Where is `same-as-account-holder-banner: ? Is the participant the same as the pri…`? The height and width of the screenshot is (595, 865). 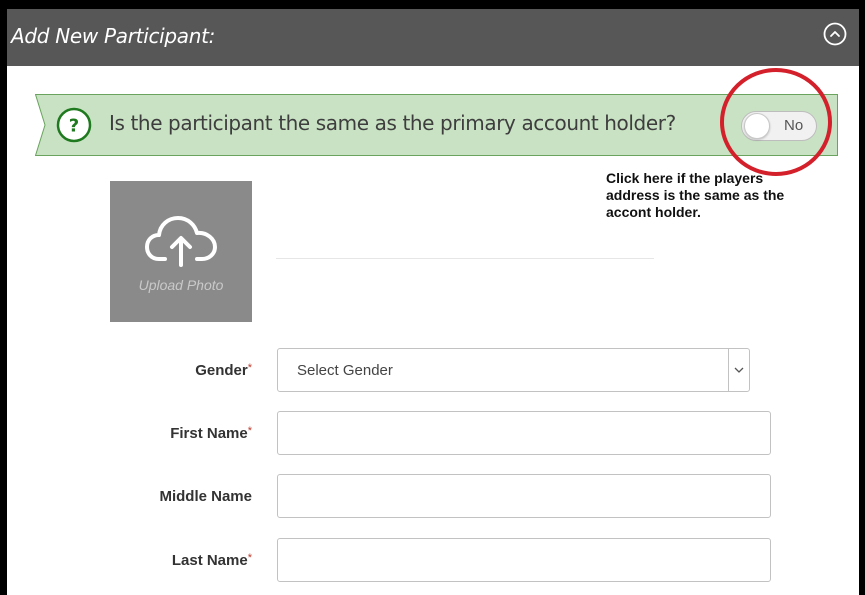
same-as-account-holder-banner: ? Is the participant the same as the pri… is located at coordinates (436, 125).